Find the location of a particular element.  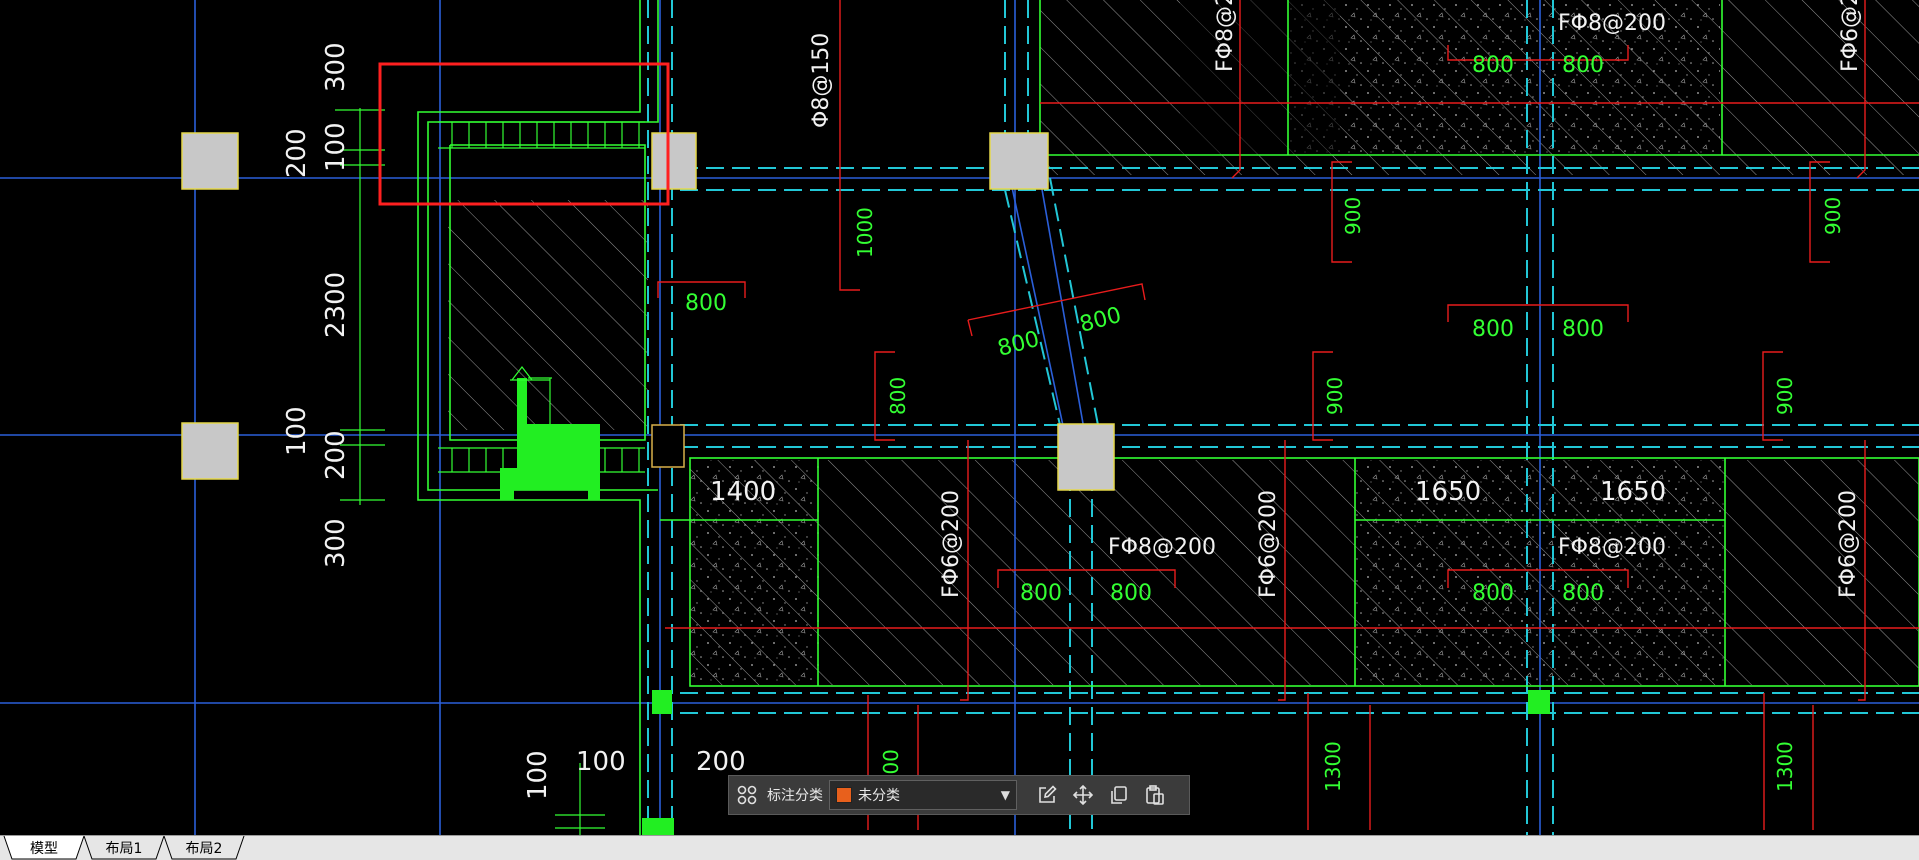

panel-width-1650-a: 1650 is located at coordinates (1448, 492).